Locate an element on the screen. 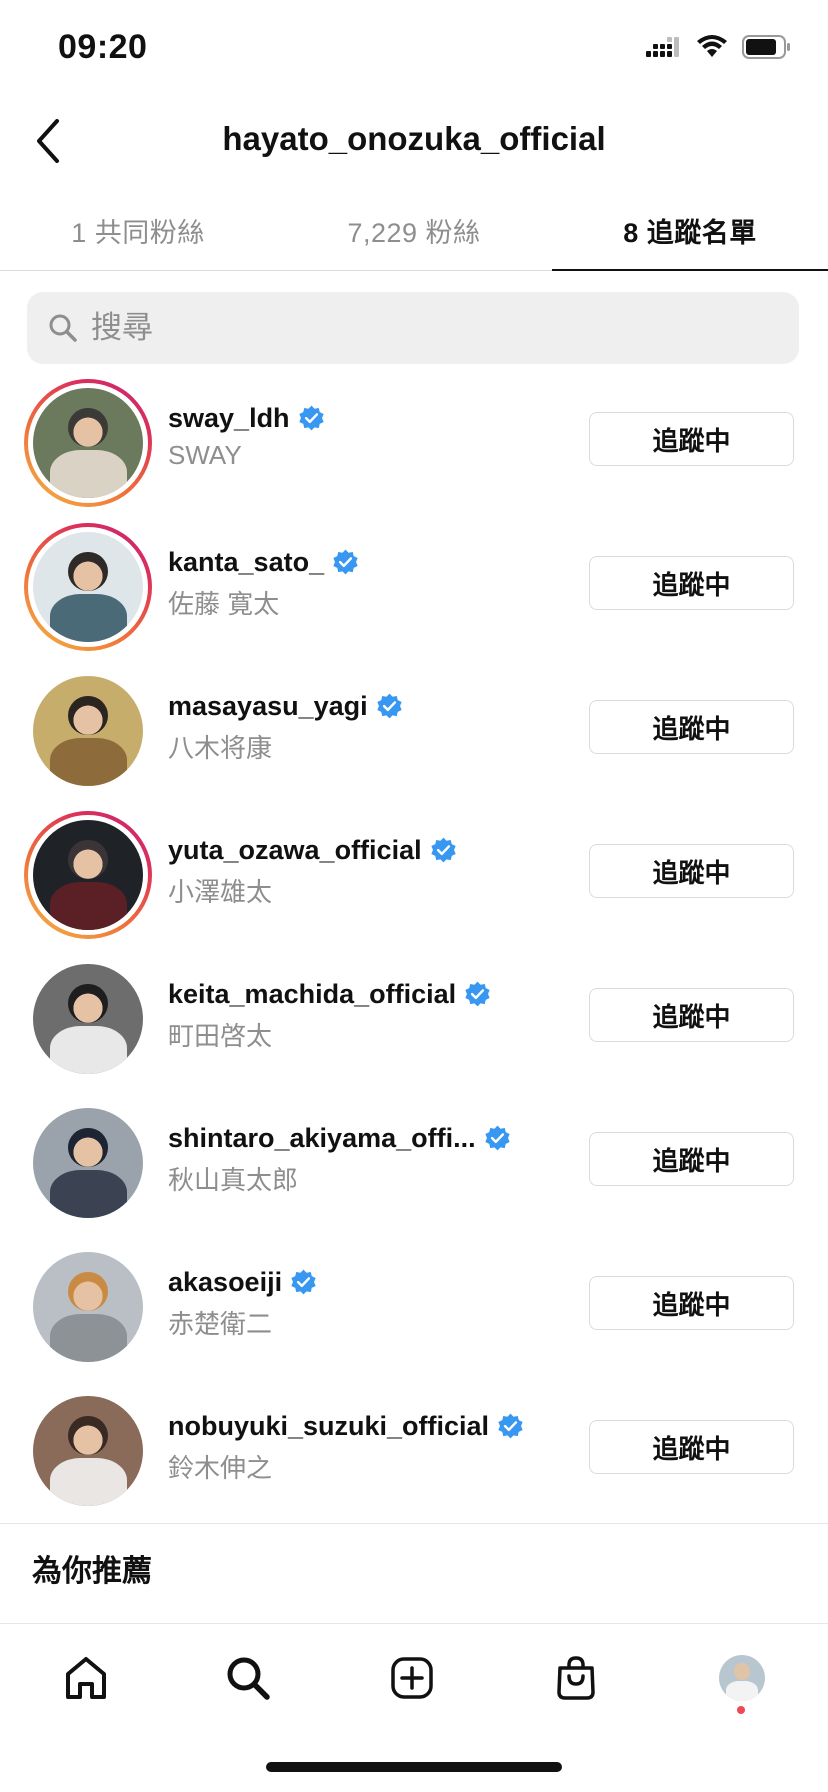  full-name: 秋山真太郎 is located at coordinates (233, 1180).